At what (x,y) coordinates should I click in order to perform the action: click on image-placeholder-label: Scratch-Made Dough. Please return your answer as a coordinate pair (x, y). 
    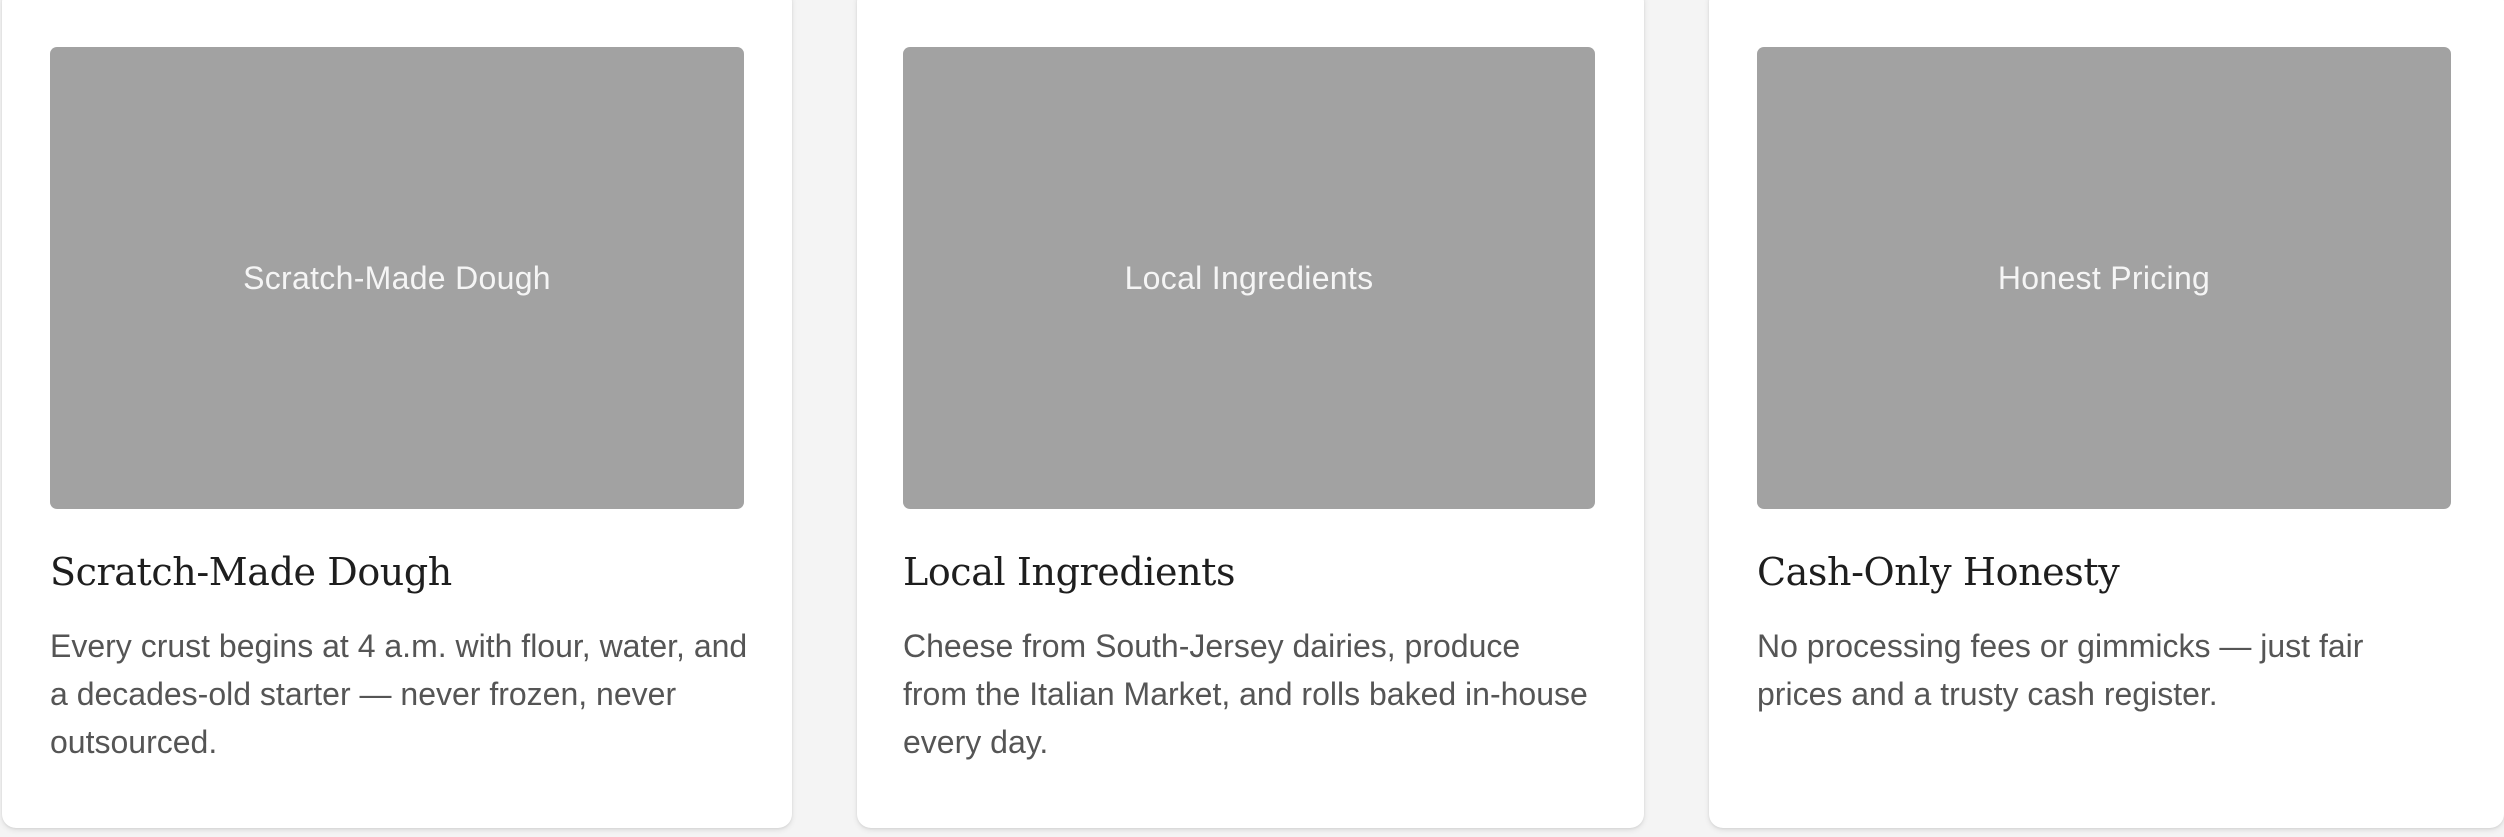
    Looking at the image, I should click on (397, 277).